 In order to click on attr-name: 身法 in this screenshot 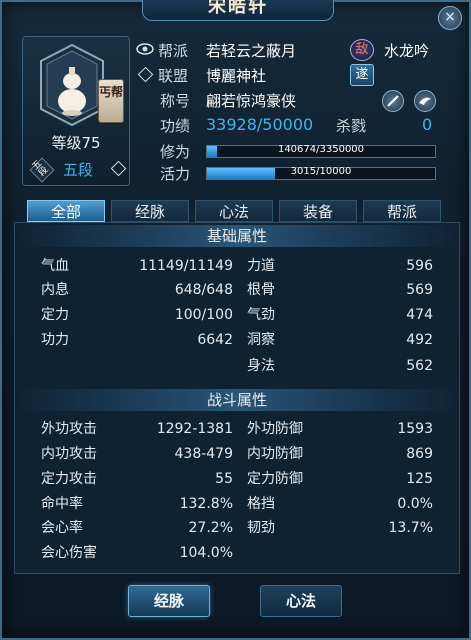, I will do `click(261, 366)`.